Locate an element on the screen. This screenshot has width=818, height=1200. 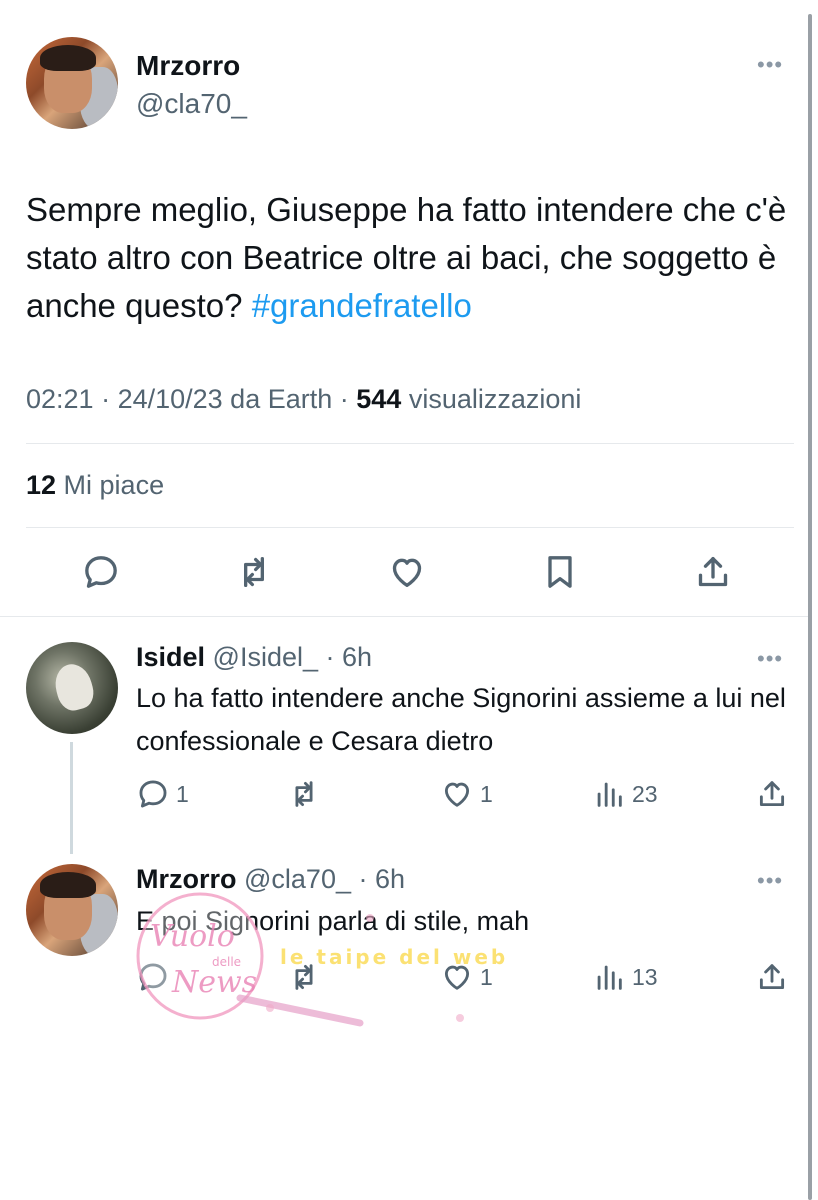
likes-label: Mi piace is located at coordinates (110, 485).